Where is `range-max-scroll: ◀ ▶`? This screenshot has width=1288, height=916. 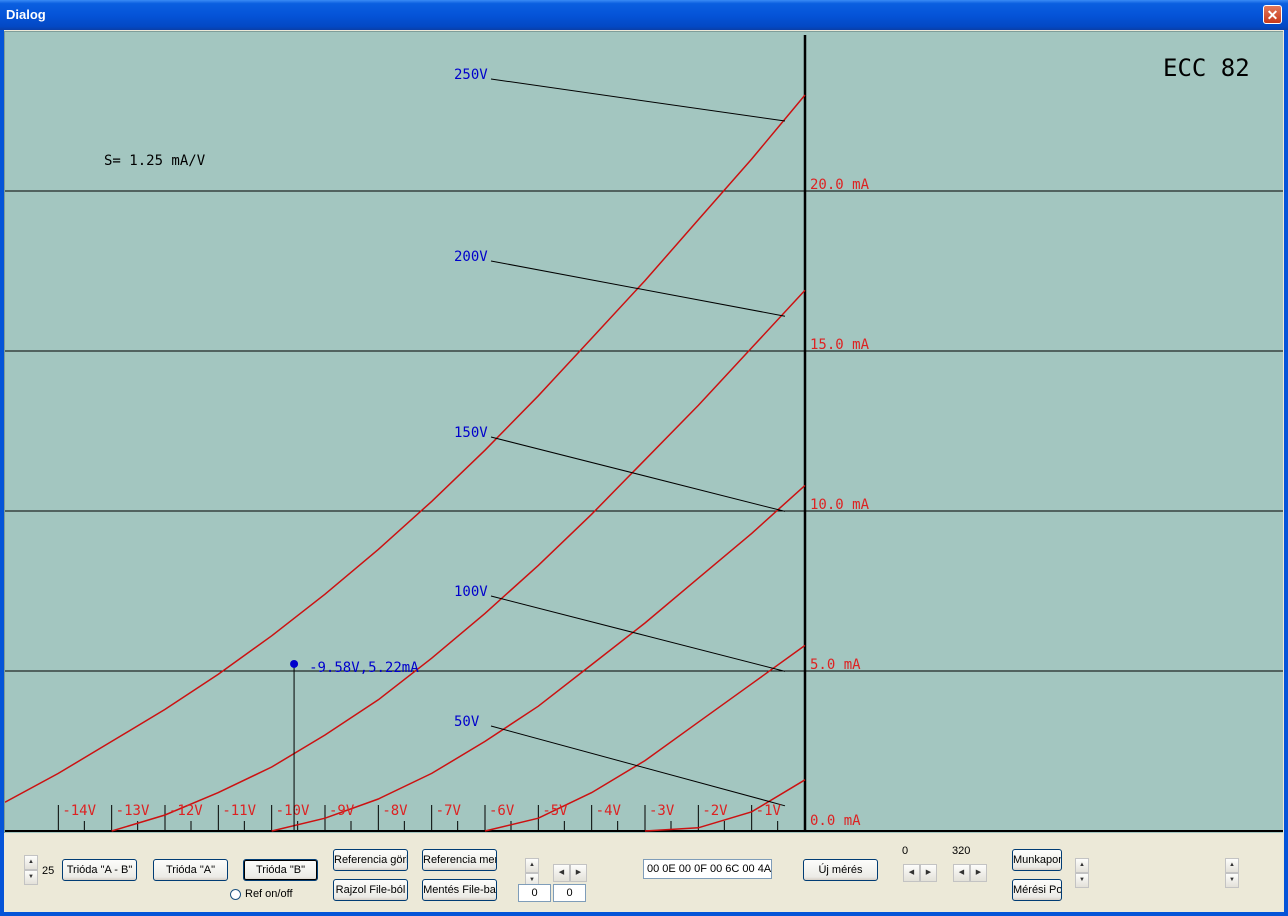
range-max-scroll: ◀ ▶ is located at coordinates (970, 873).